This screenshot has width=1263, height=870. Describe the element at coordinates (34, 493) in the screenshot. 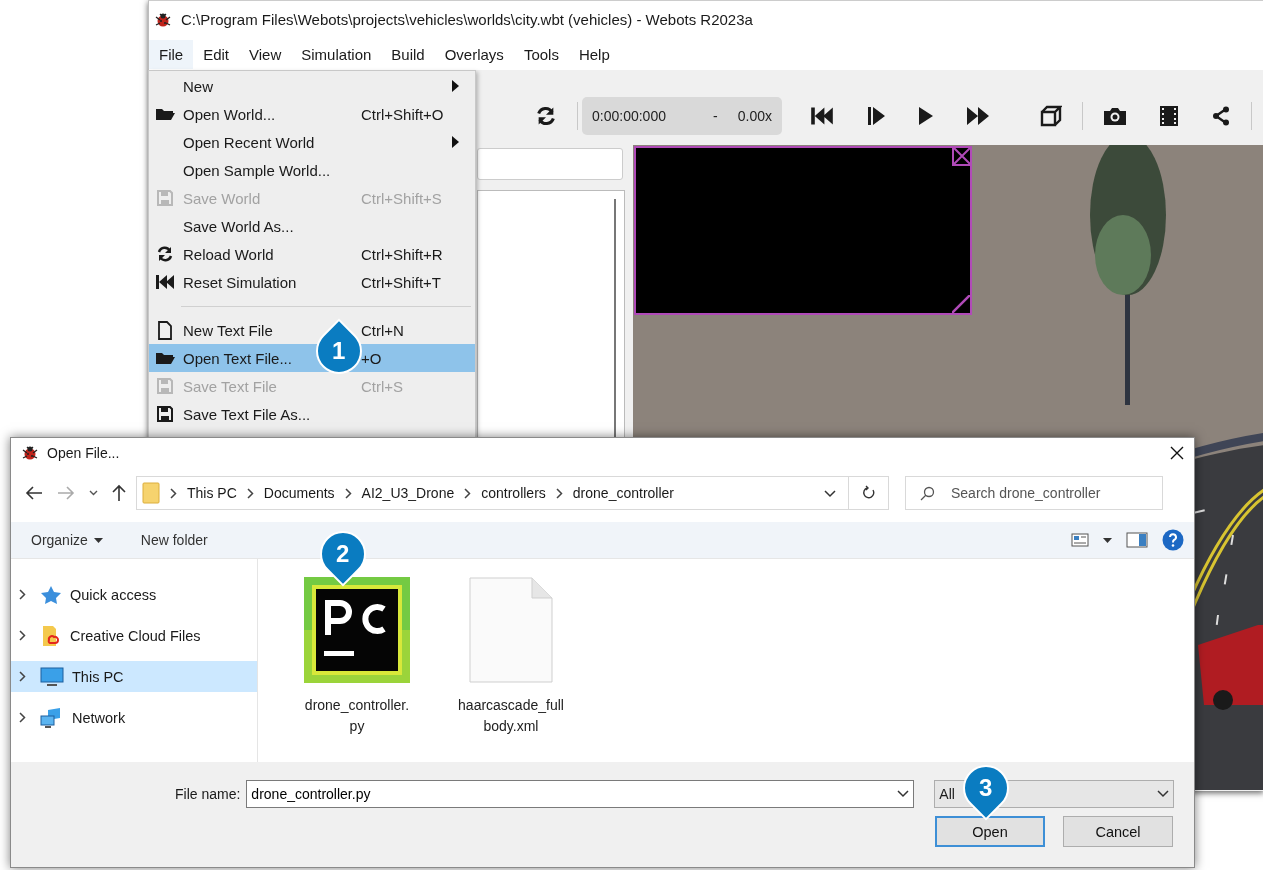

I see `back-arrow-icon` at that location.